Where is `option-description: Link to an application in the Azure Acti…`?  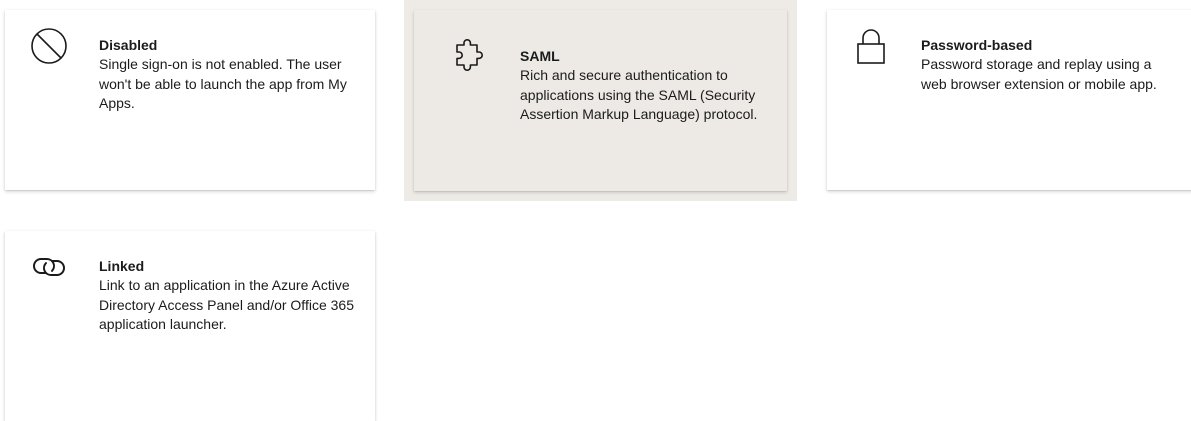
option-description: Link to an application in the Azure Acti… is located at coordinates (226, 304).